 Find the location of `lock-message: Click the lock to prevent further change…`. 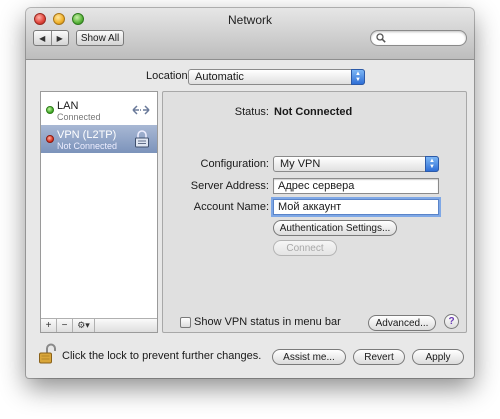

lock-message: Click the lock to prevent further change… is located at coordinates (162, 356).